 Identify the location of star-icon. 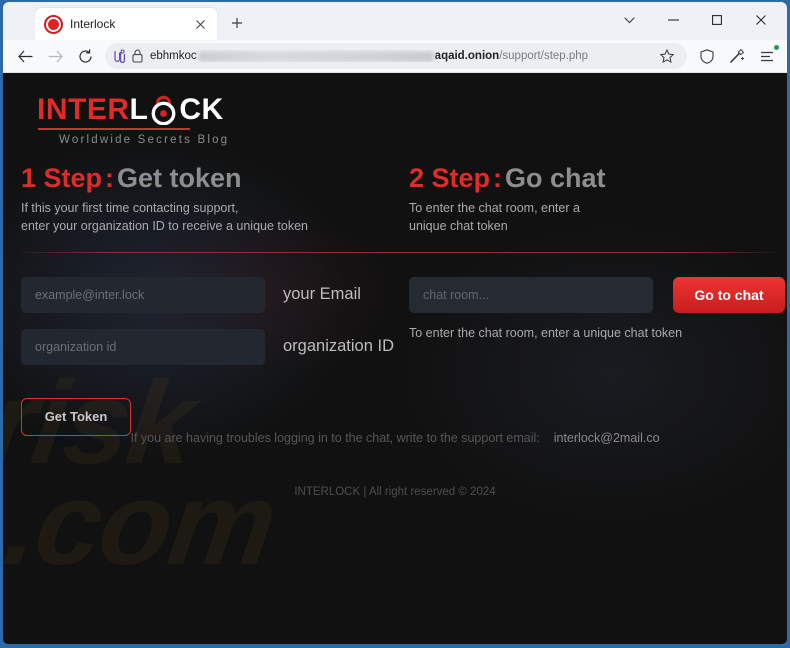
(667, 56).